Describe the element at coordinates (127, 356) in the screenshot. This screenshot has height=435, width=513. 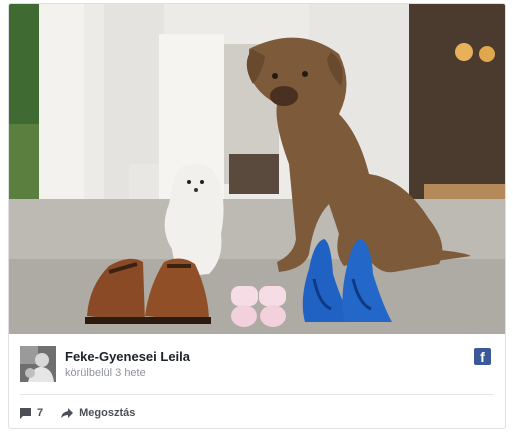
I see `post-author: Feke-Gyenesei Leila` at that location.